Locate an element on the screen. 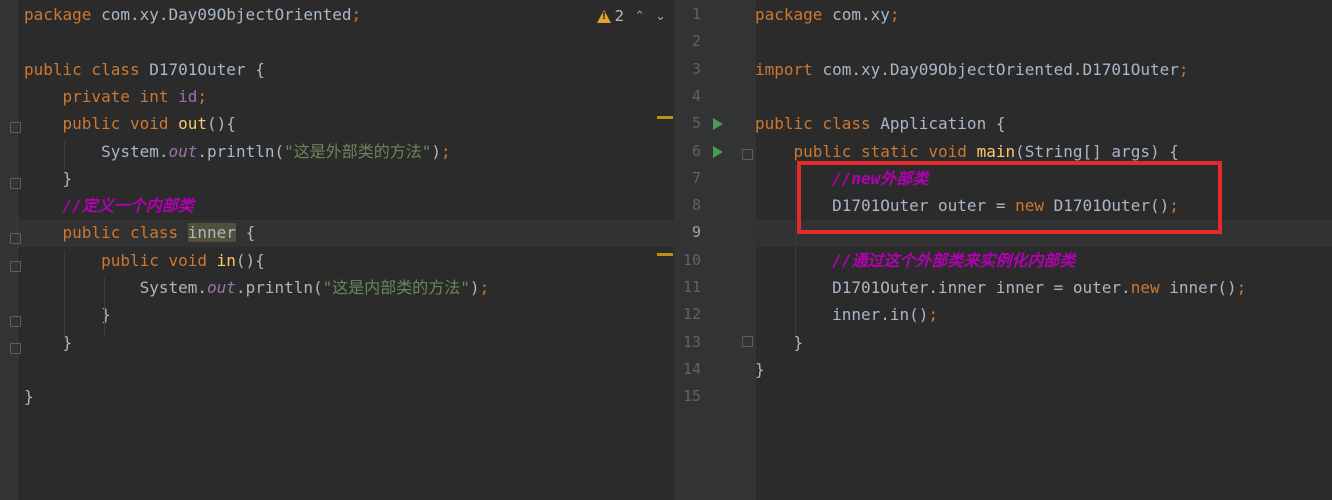 The height and width of the screenshot is (500, 1332). inspection-widget: 2 ⌃ ⌄ is located at coordinates (631, 16).